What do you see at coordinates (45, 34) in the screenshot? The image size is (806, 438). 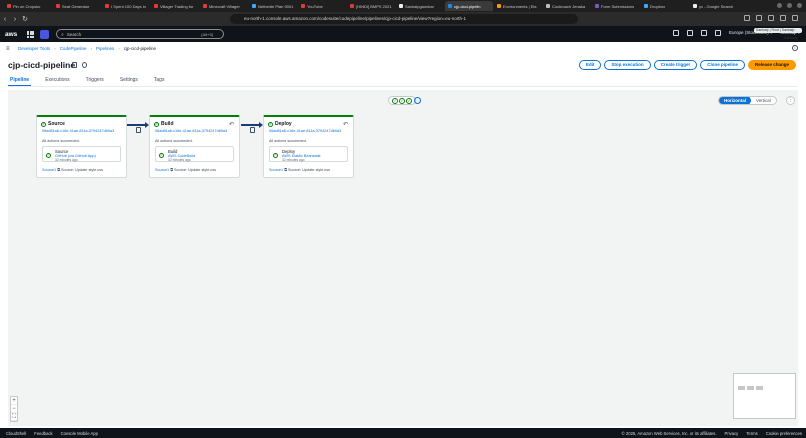 I see `amazon-q-icon` at bounding box center [45, 34].